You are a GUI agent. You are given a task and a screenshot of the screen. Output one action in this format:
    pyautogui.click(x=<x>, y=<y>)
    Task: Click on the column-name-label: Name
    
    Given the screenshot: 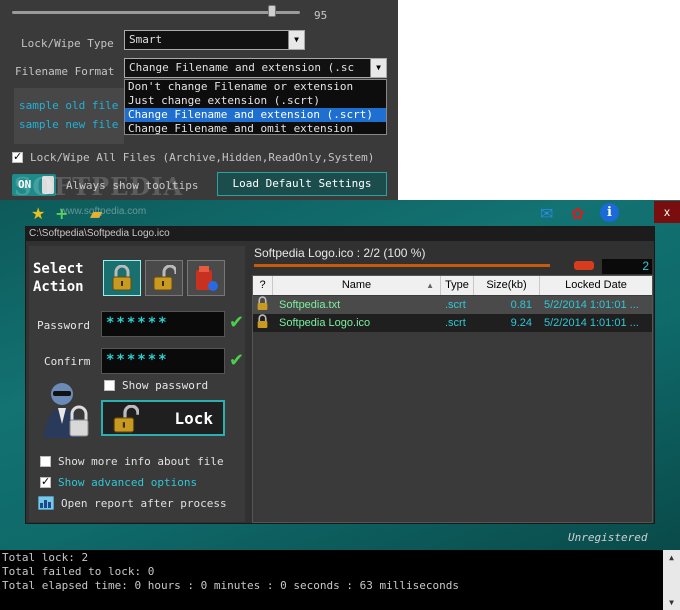 What is the action you would take?
    pyautogui.click(x=356, y=285)
    